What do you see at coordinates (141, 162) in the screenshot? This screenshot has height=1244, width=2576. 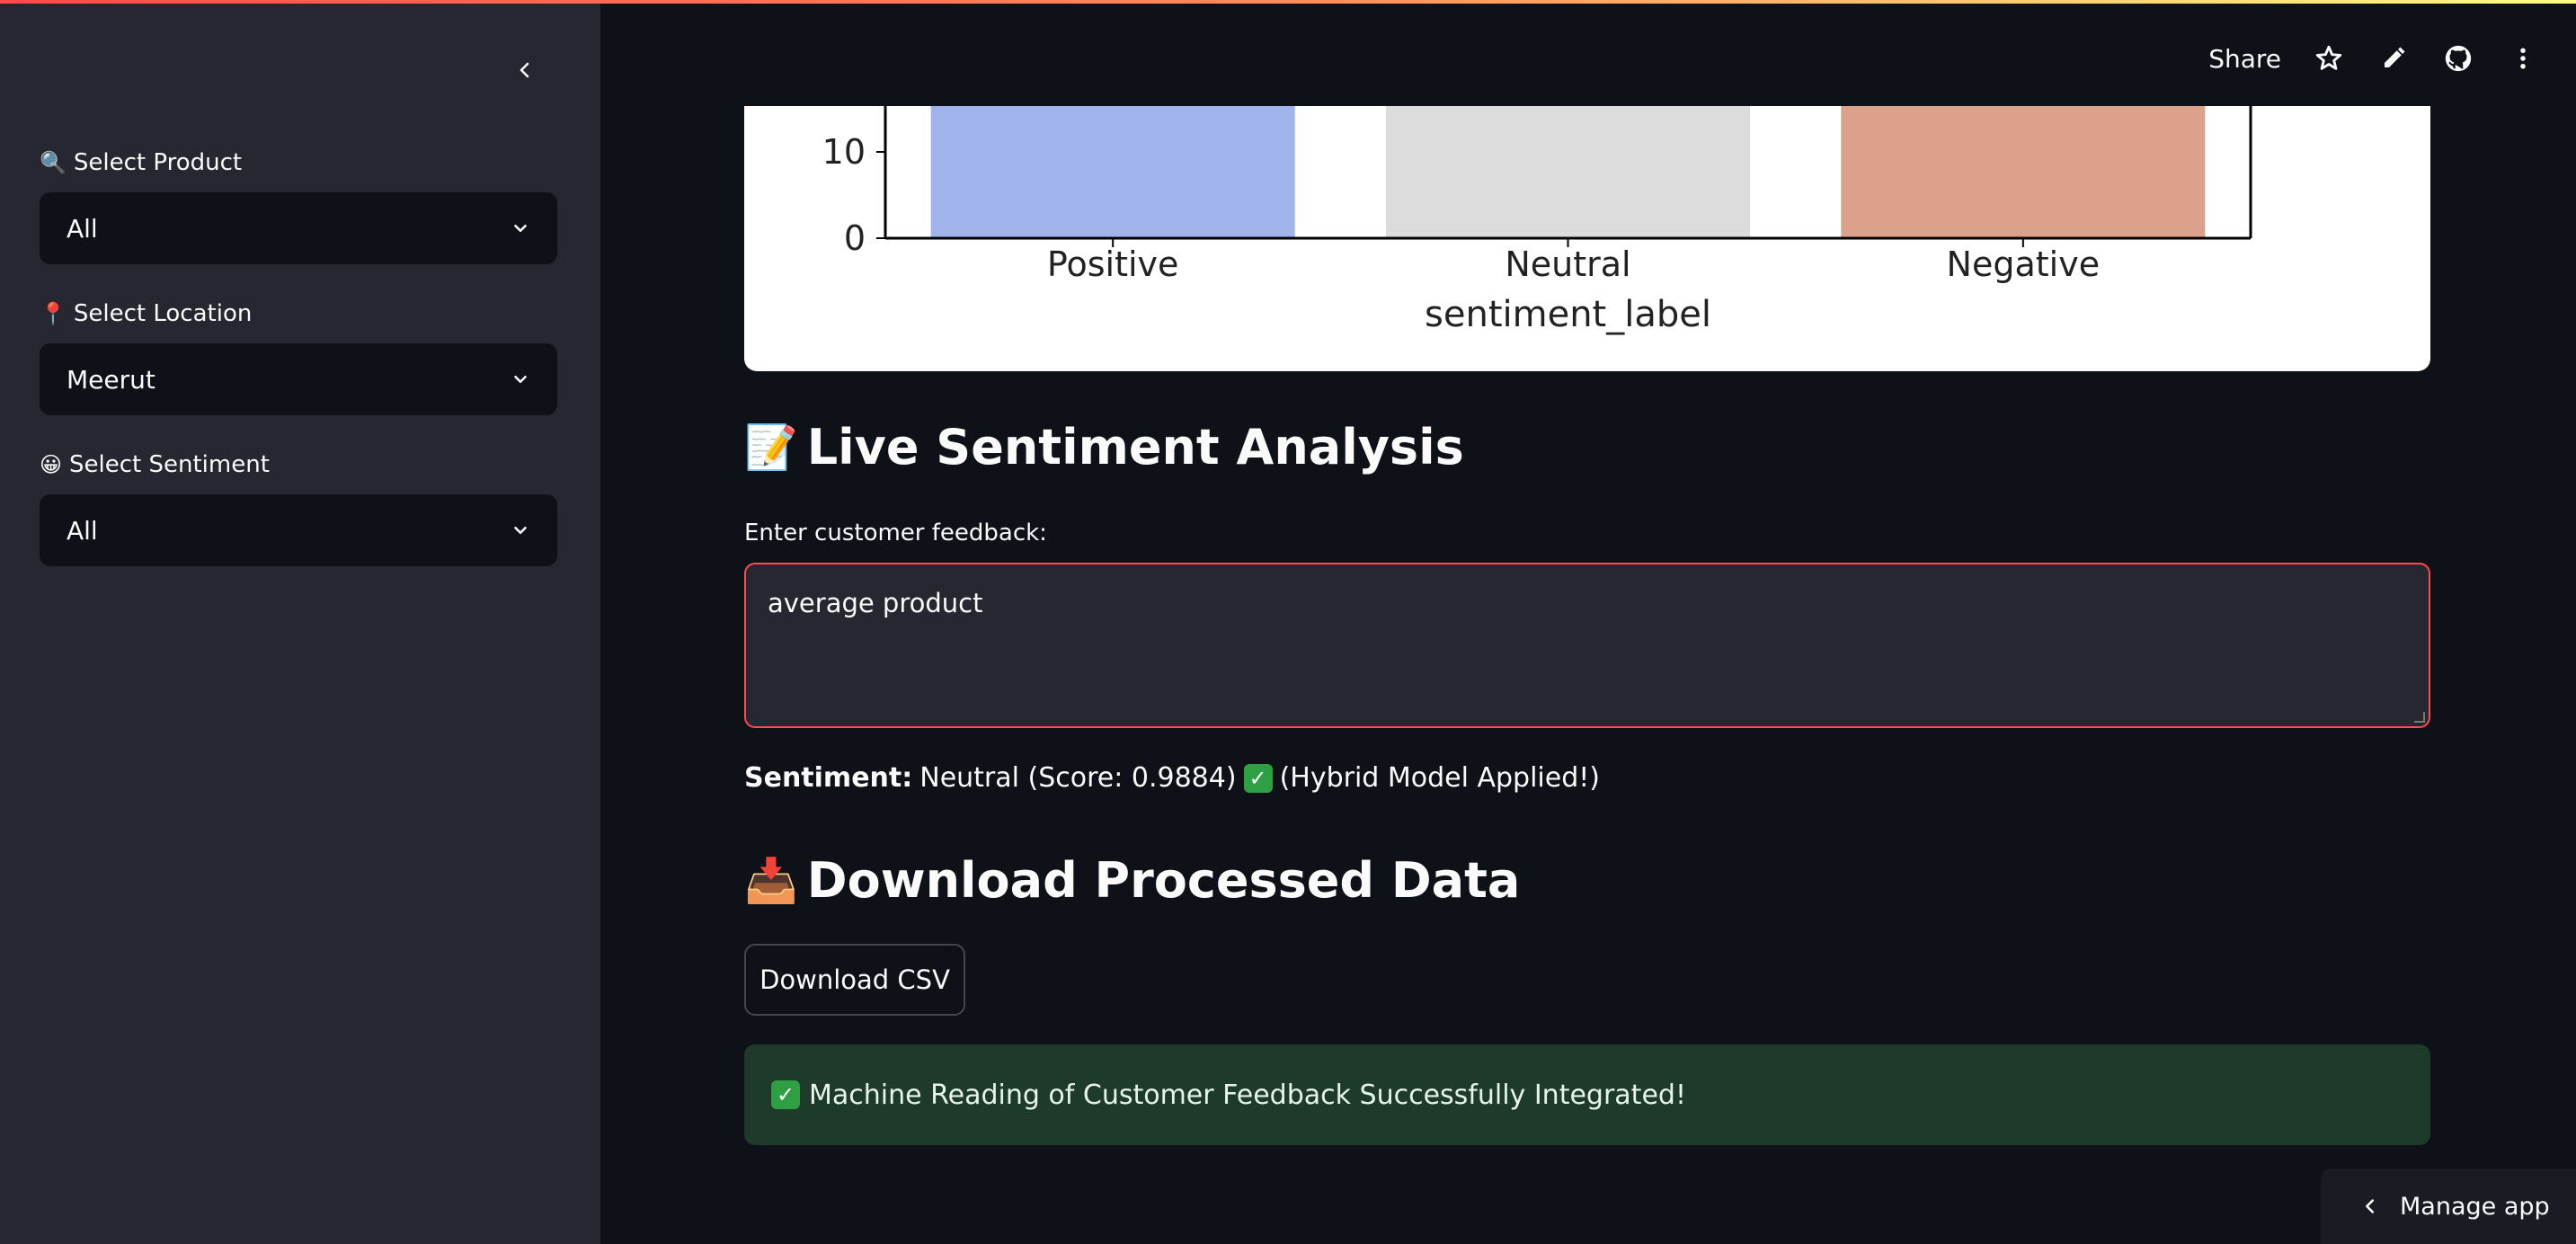 I see `product-filter-label: 🔍 Select Product` at bounding box center [141, 162].